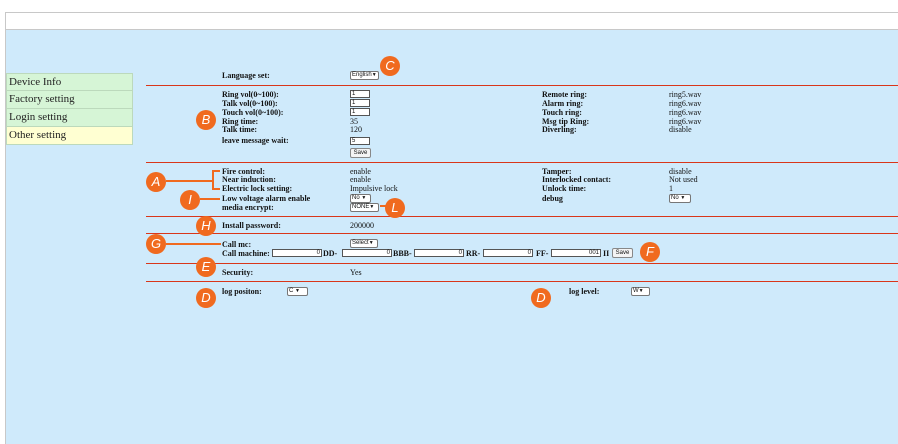 The image size is (898, 444). What do you see at coordinates (402, 253) in the screenshot?
I see `bbb-label: BBB-` at bounding box center [402, 253].